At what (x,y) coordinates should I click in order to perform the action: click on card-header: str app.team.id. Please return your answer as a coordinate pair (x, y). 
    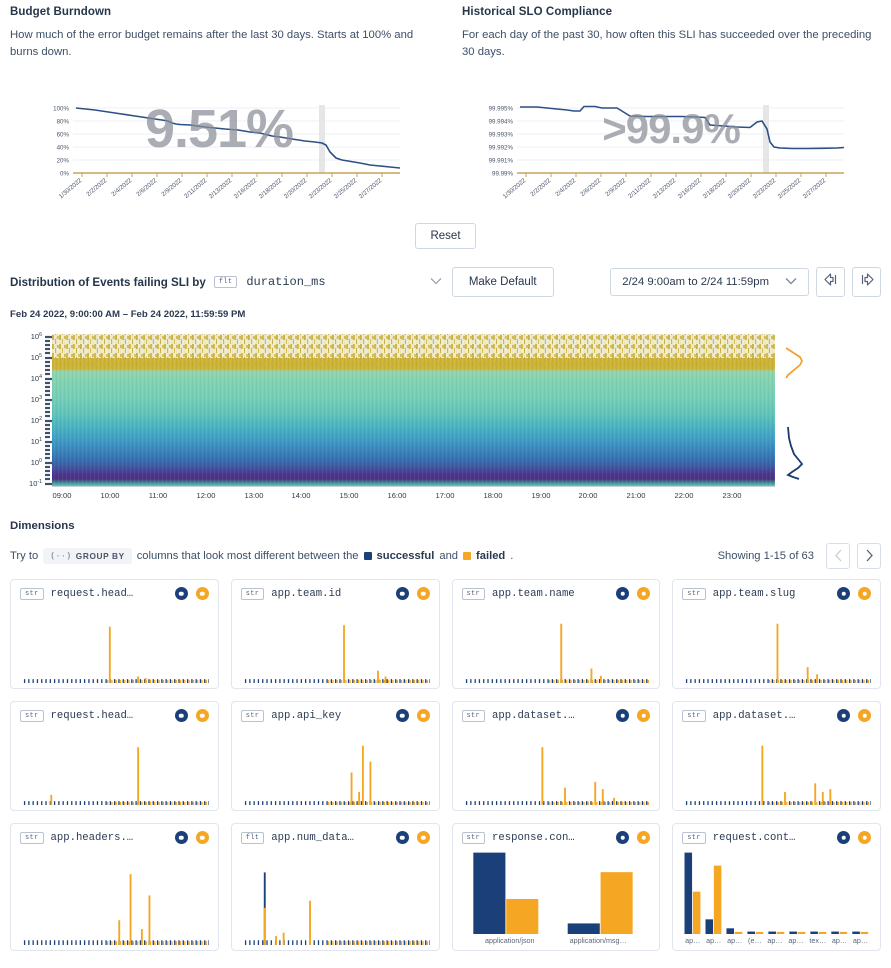
    Looking at the image, I should click on (335, 593).